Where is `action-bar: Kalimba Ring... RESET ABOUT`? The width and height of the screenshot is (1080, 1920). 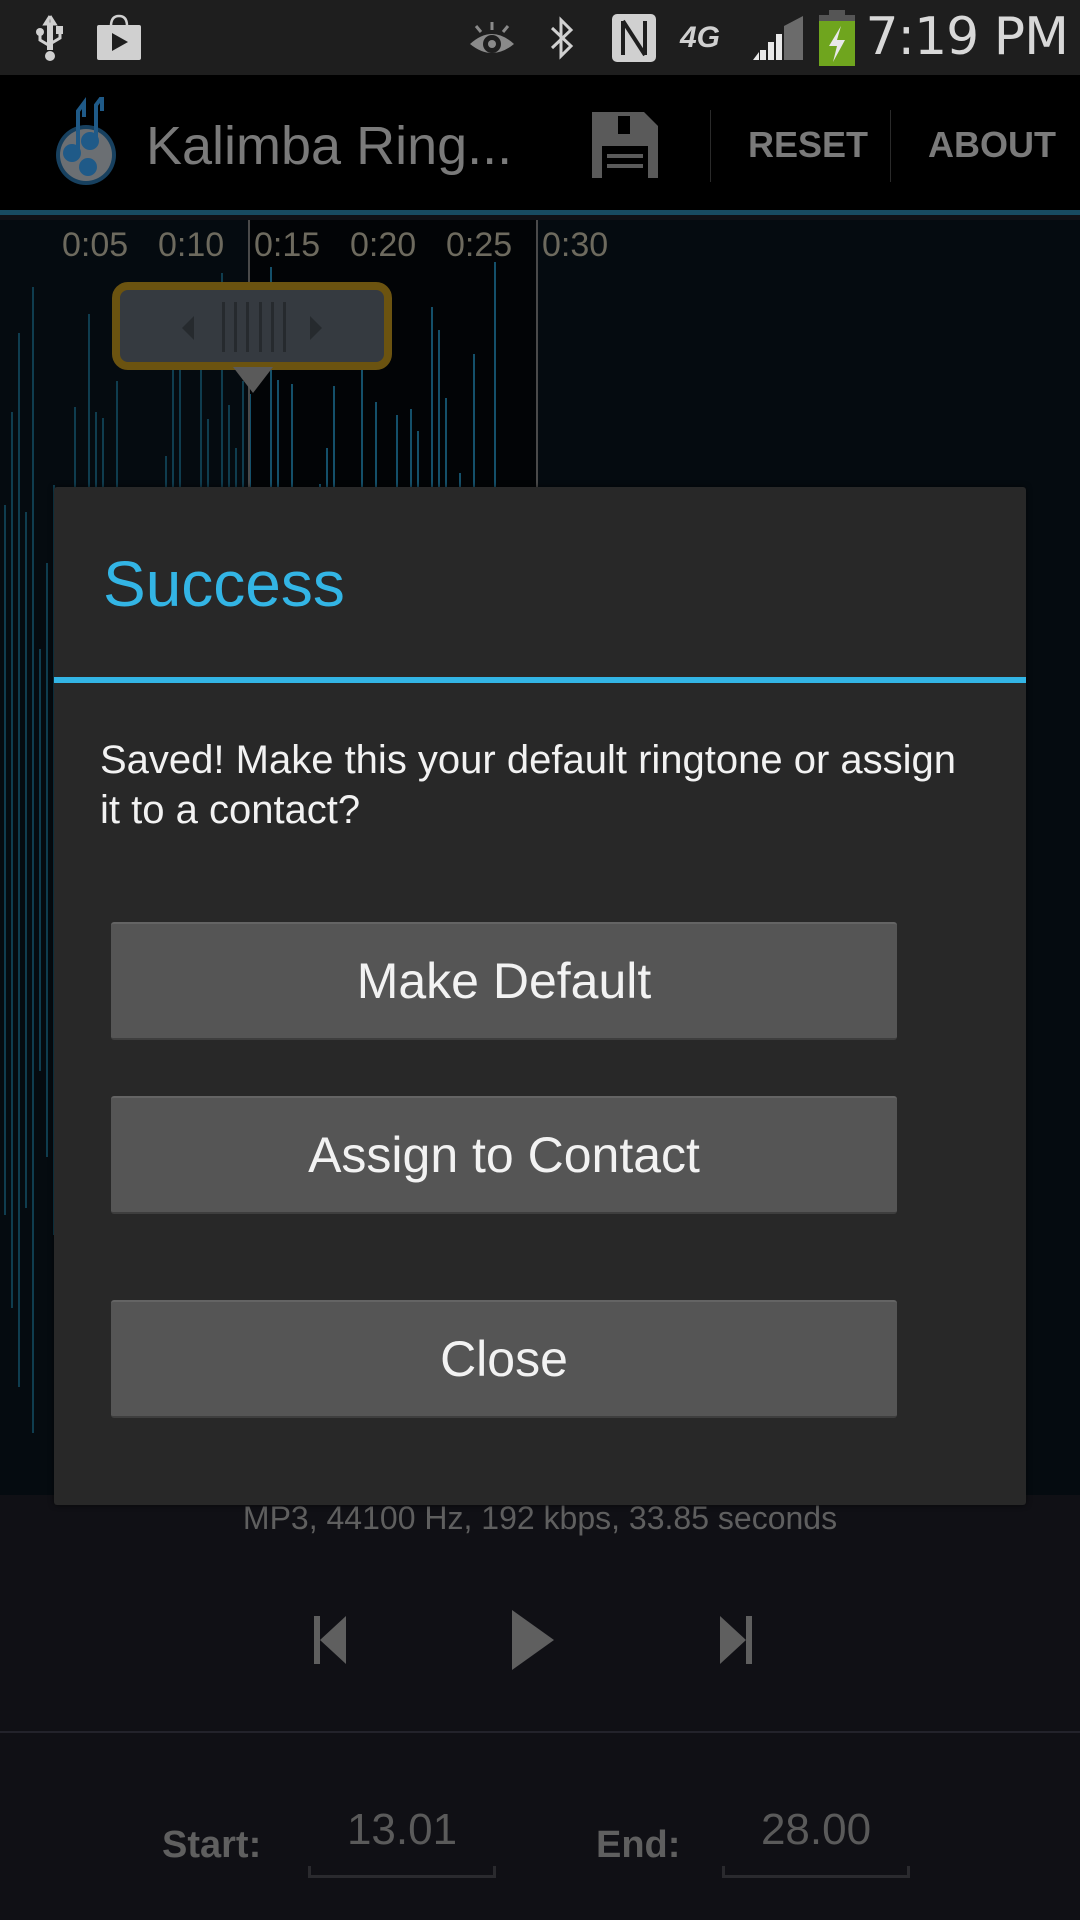 action-bar: Kalimba Ring... RESET ABOUT is located at coordinates (540, 145).